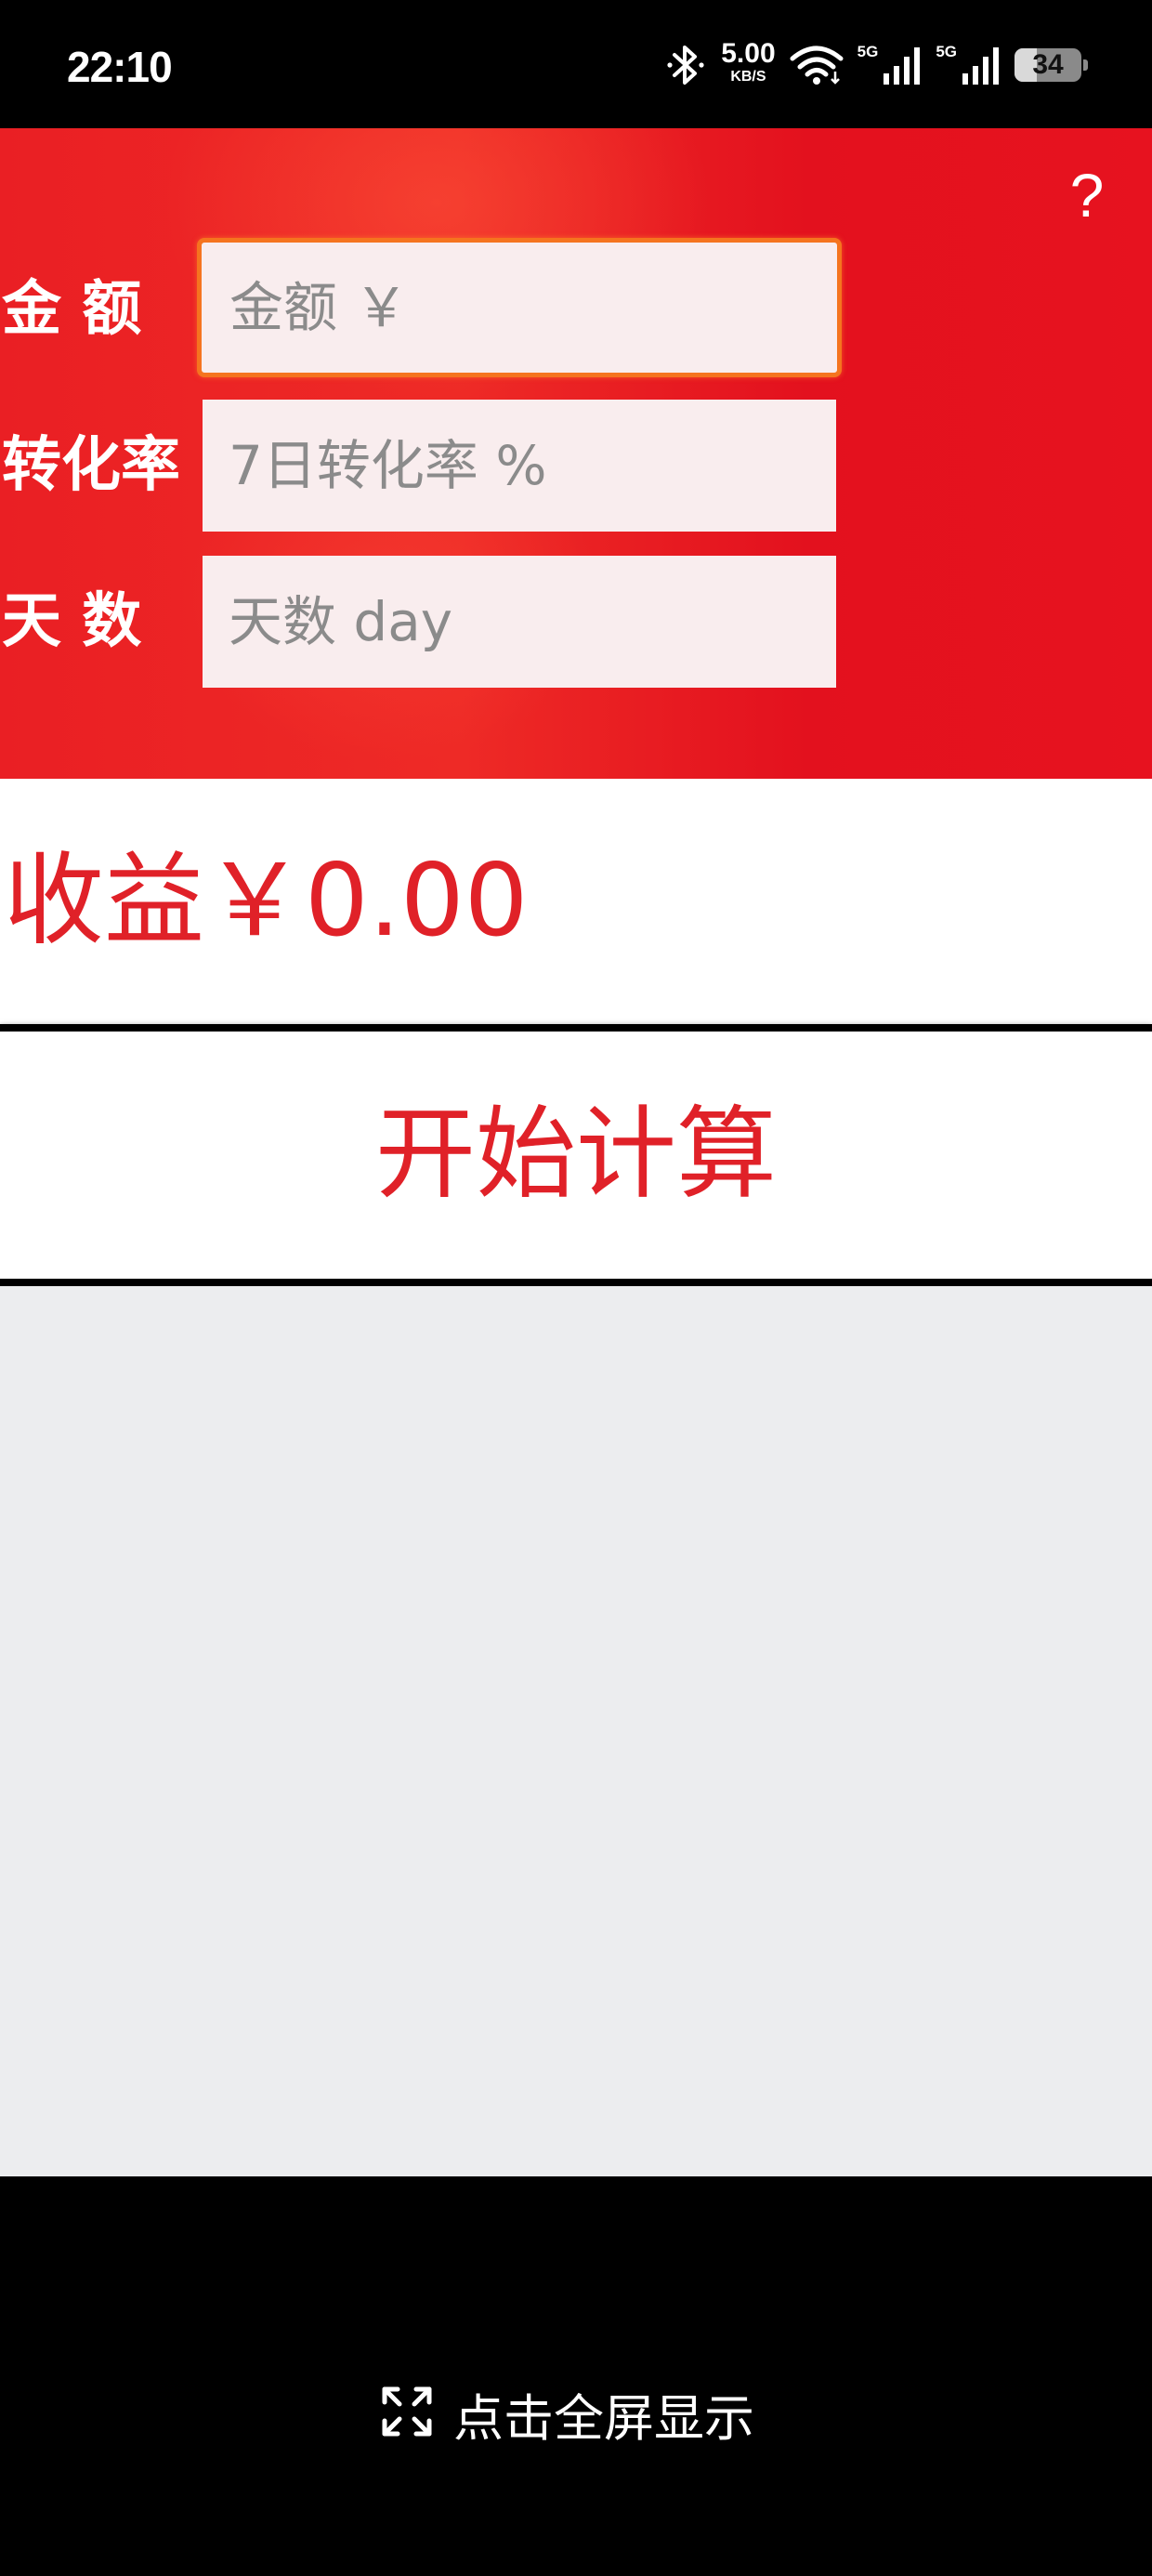 Image resolution: width=1152 pixels, height=2576 pixels. What do you see at coordinates (868, 51) in the screenshot?
I see `sim1-label: 5G` at bounding box center [868, 51].